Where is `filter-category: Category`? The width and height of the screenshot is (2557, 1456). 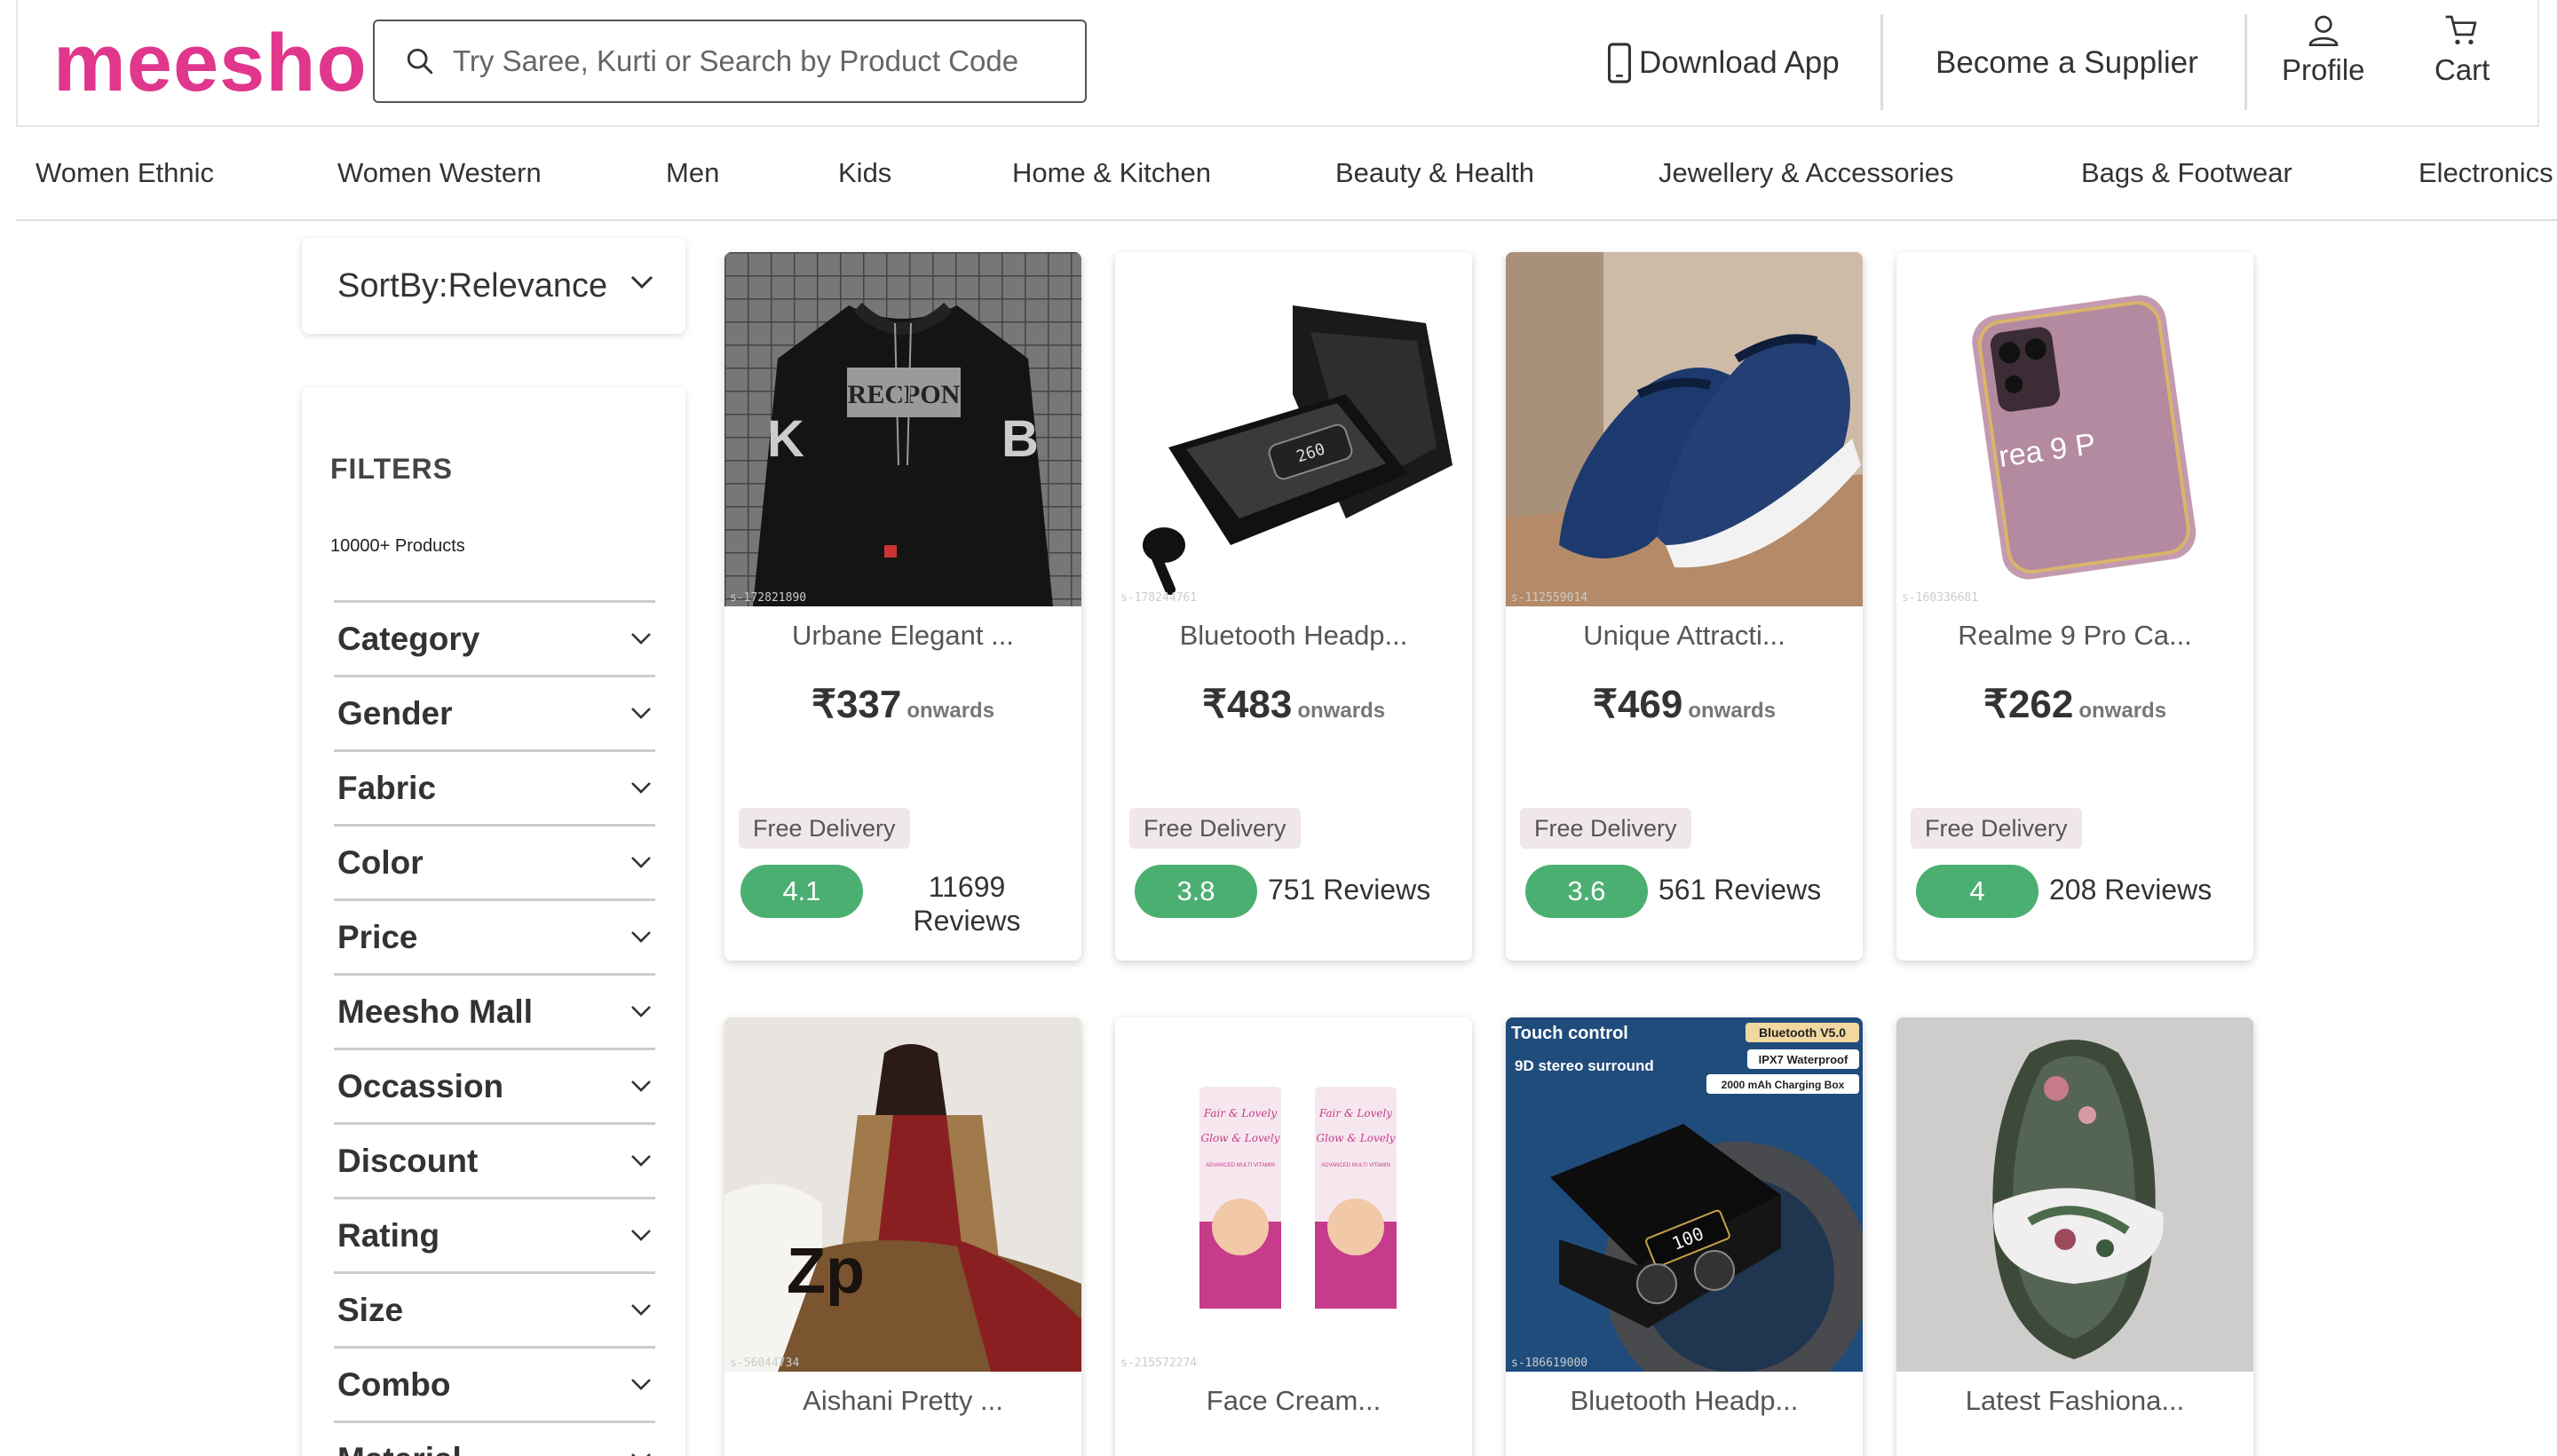
filter-category: Category is located at coordinates (494, 637).